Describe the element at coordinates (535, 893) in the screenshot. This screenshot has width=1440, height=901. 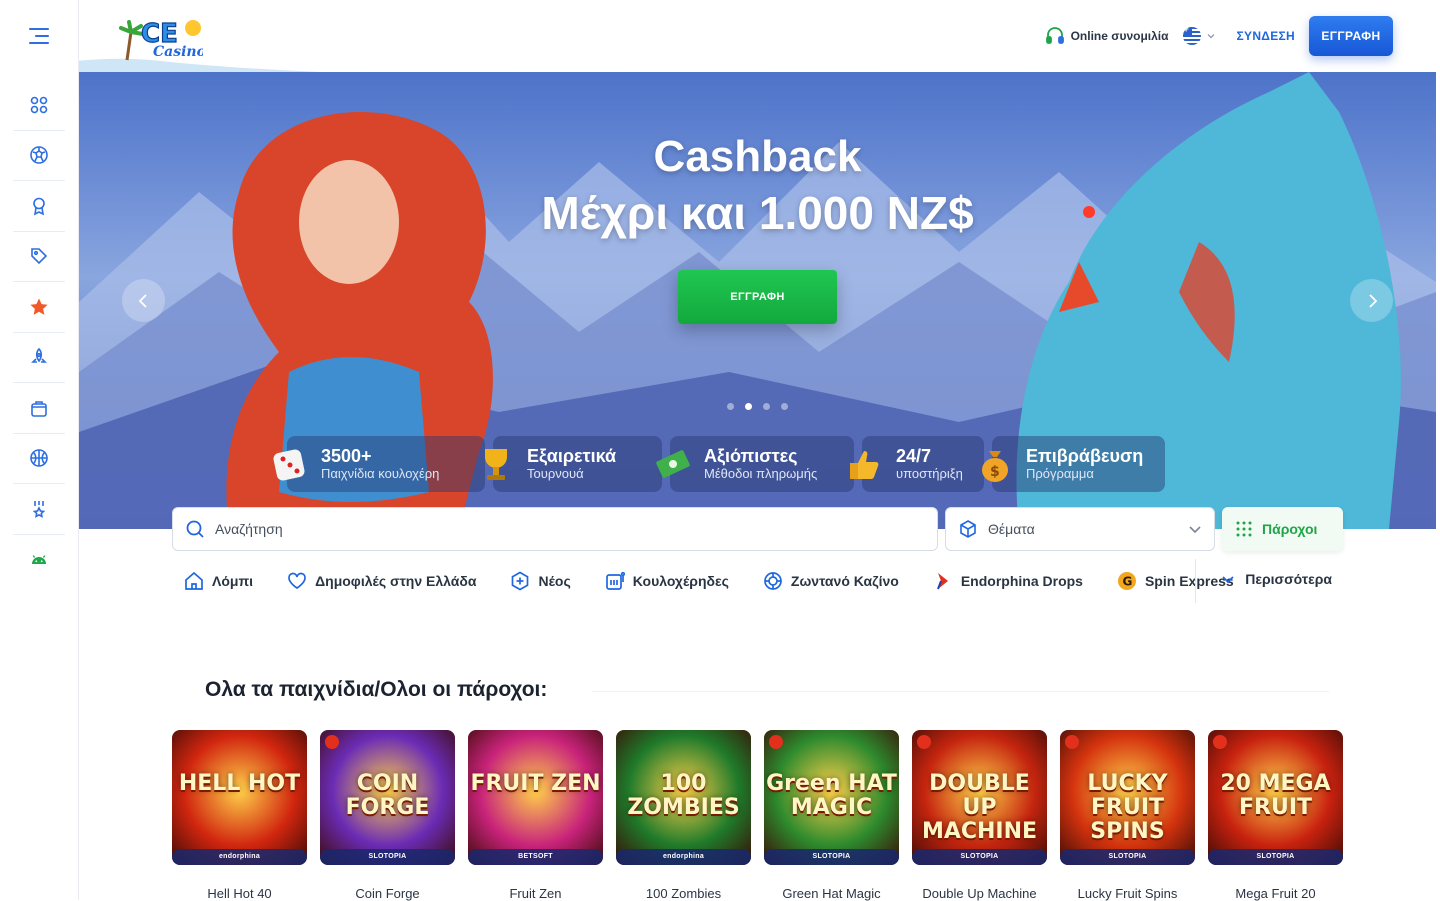
I see `game-title: Fruit Zen` at that location.